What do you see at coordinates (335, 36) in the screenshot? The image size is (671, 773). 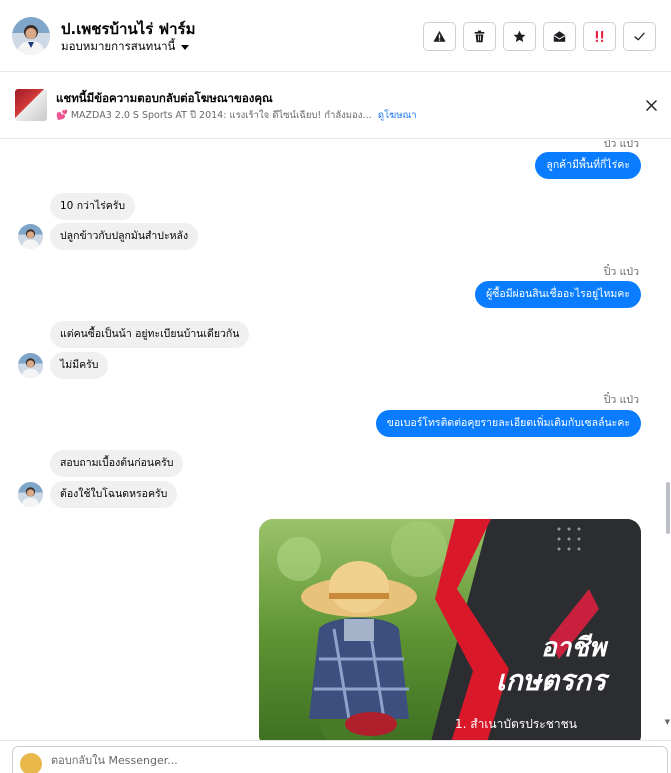 I see `conversation-header: ป.เพชรบ้านไร่ ฟาร์ม มอบหมายการสนทนานี้` at bounding box center [335, 36].